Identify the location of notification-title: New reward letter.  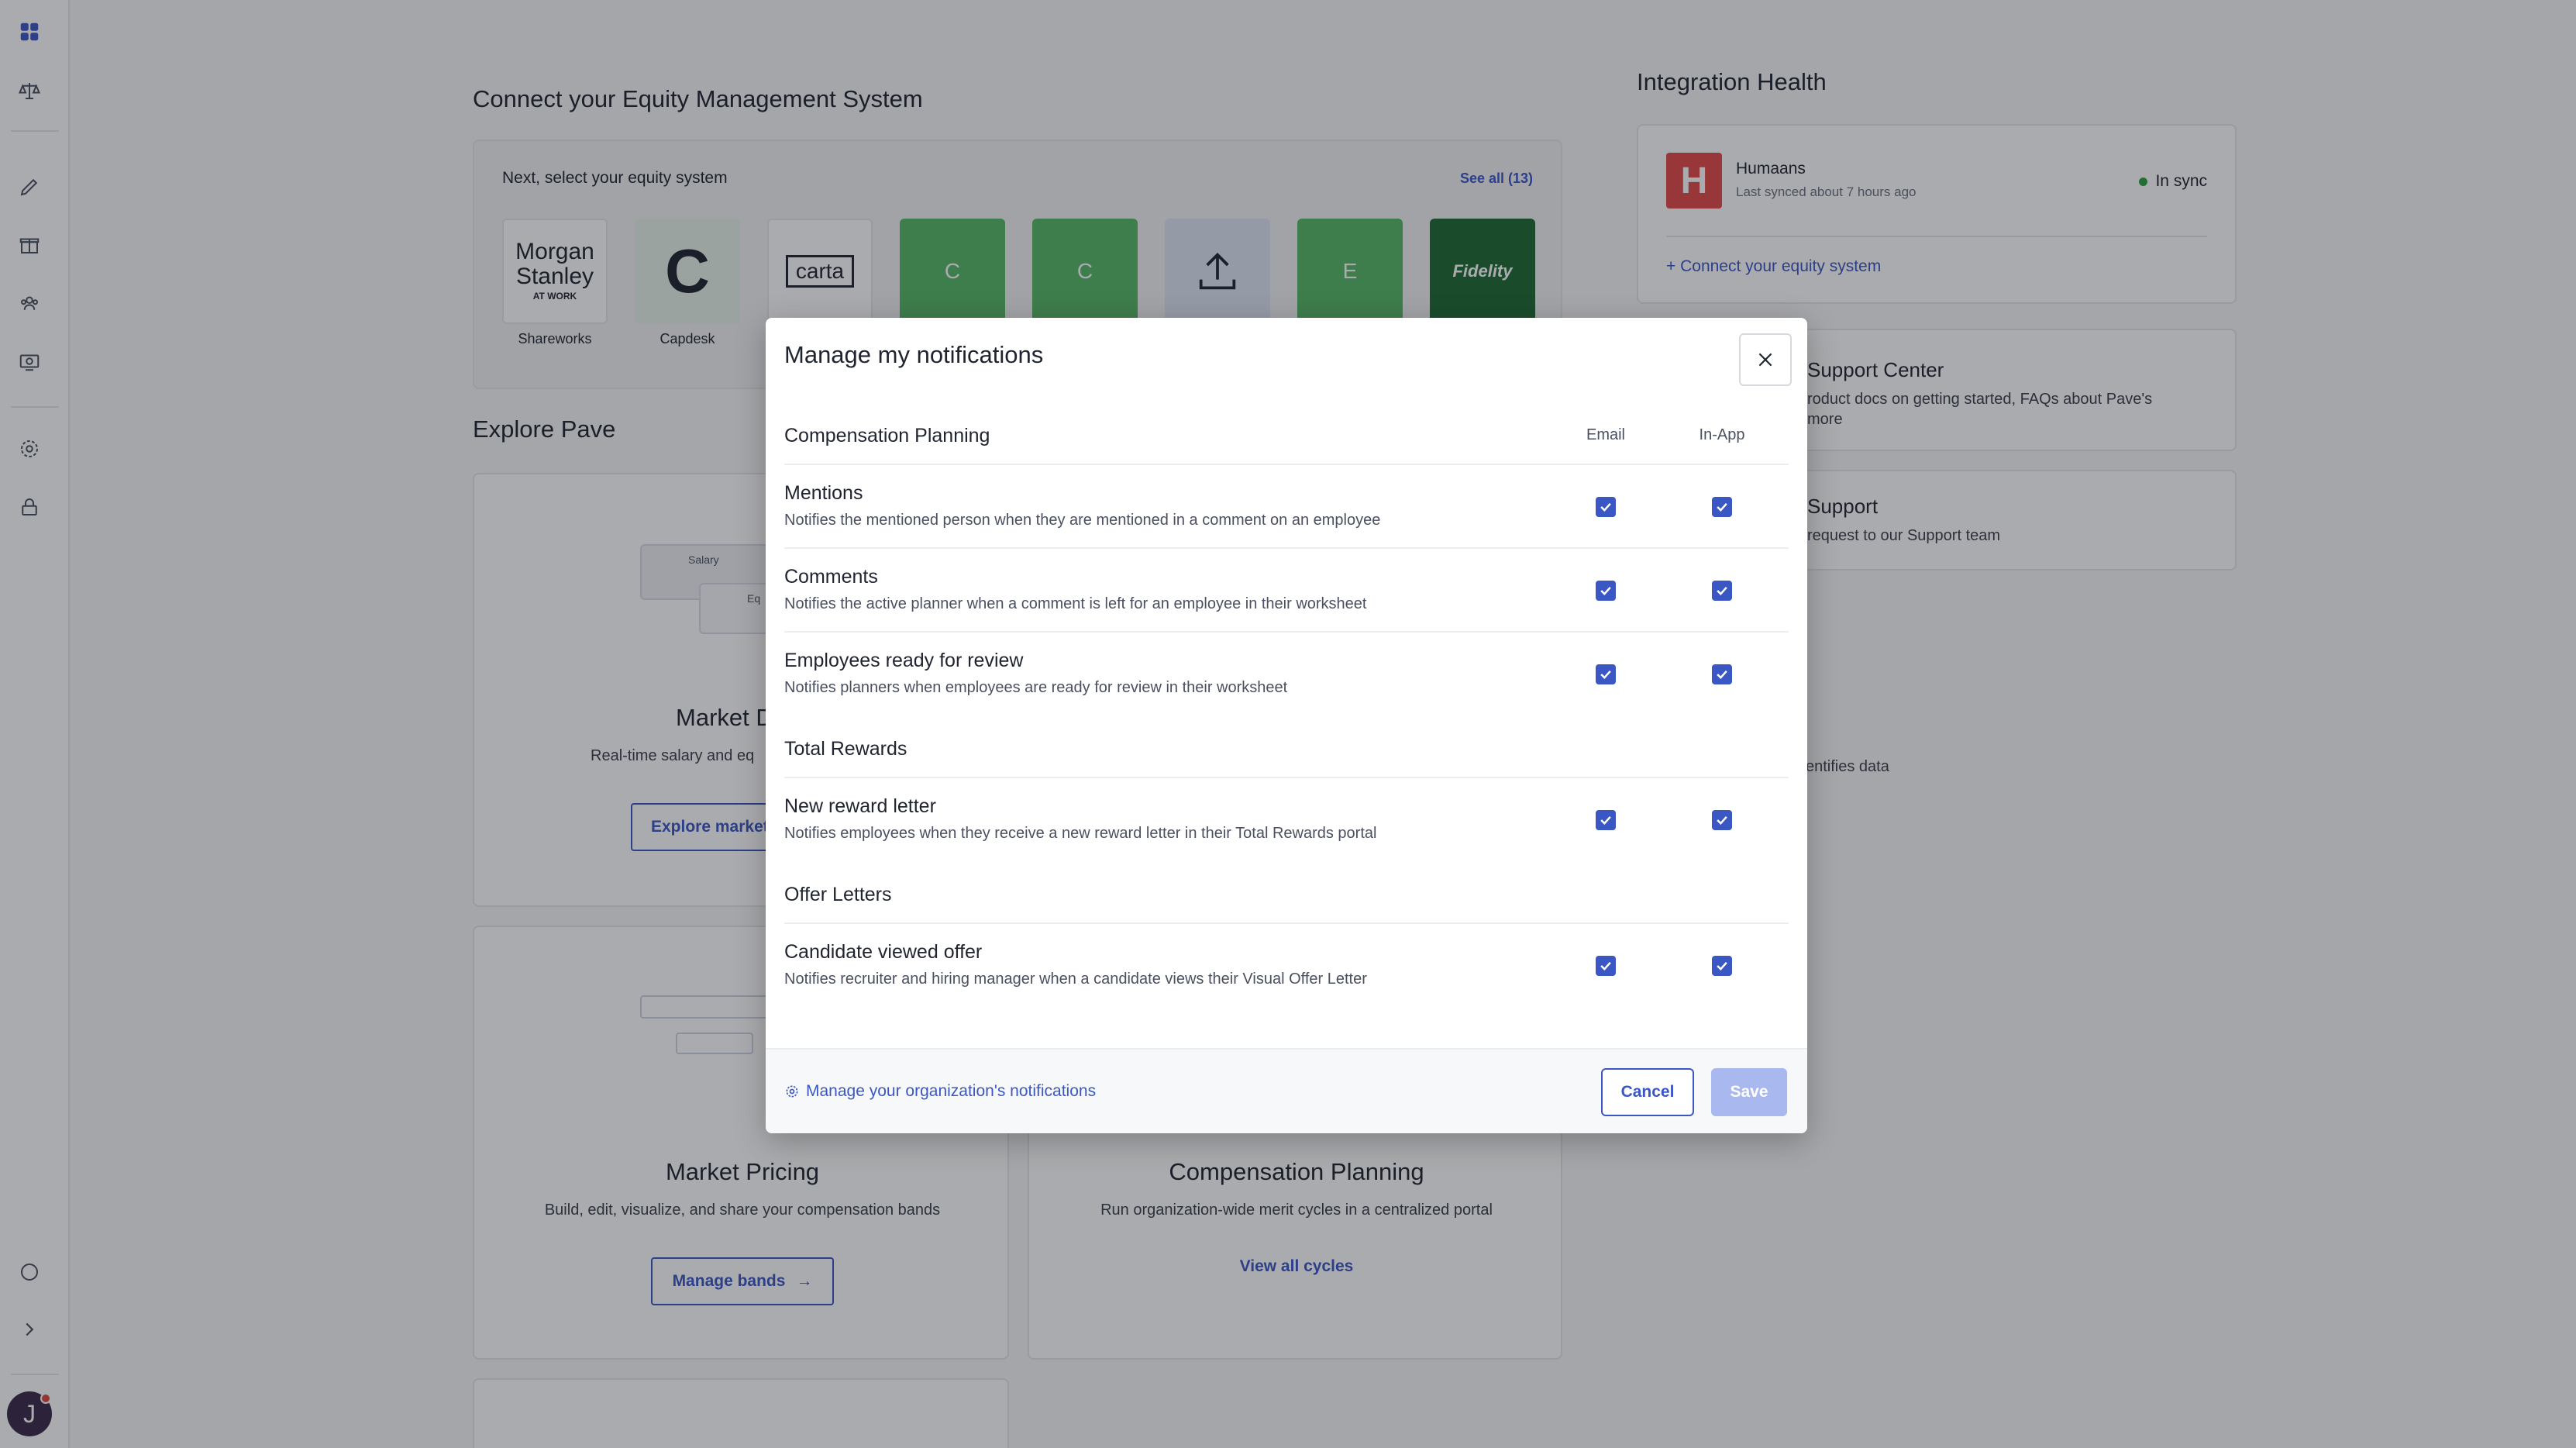
(860, 806).